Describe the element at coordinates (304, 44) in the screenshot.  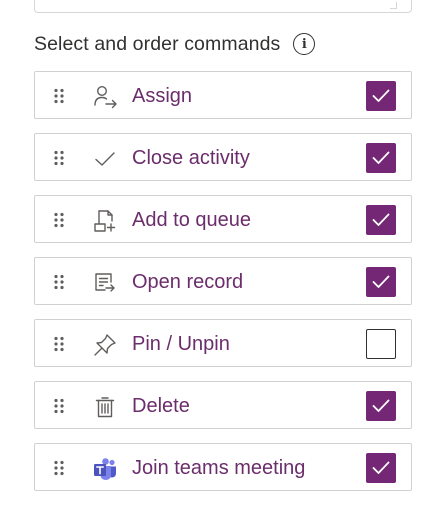
I see `info-icon: i` at that location.